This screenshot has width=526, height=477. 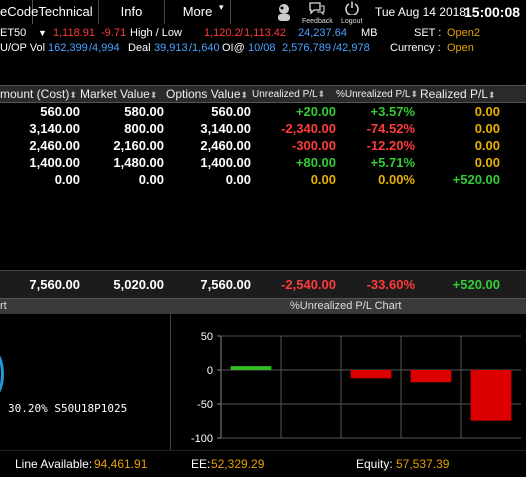 I want to click on set-status: Open2, so click(x=464, y=33).